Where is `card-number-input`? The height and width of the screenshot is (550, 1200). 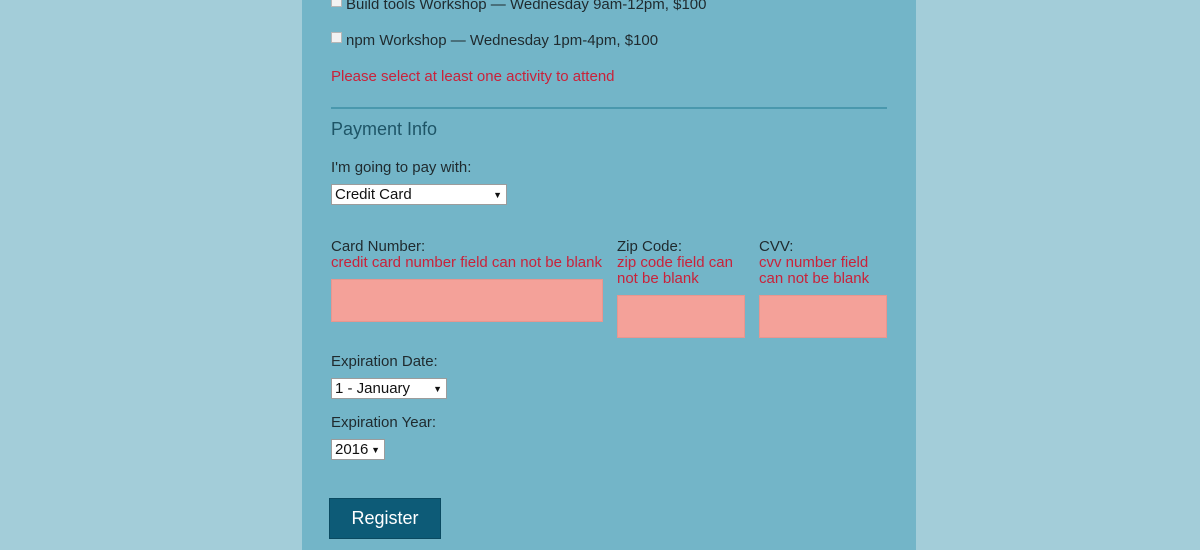
card-number-input is located at coordinates (467, 300).